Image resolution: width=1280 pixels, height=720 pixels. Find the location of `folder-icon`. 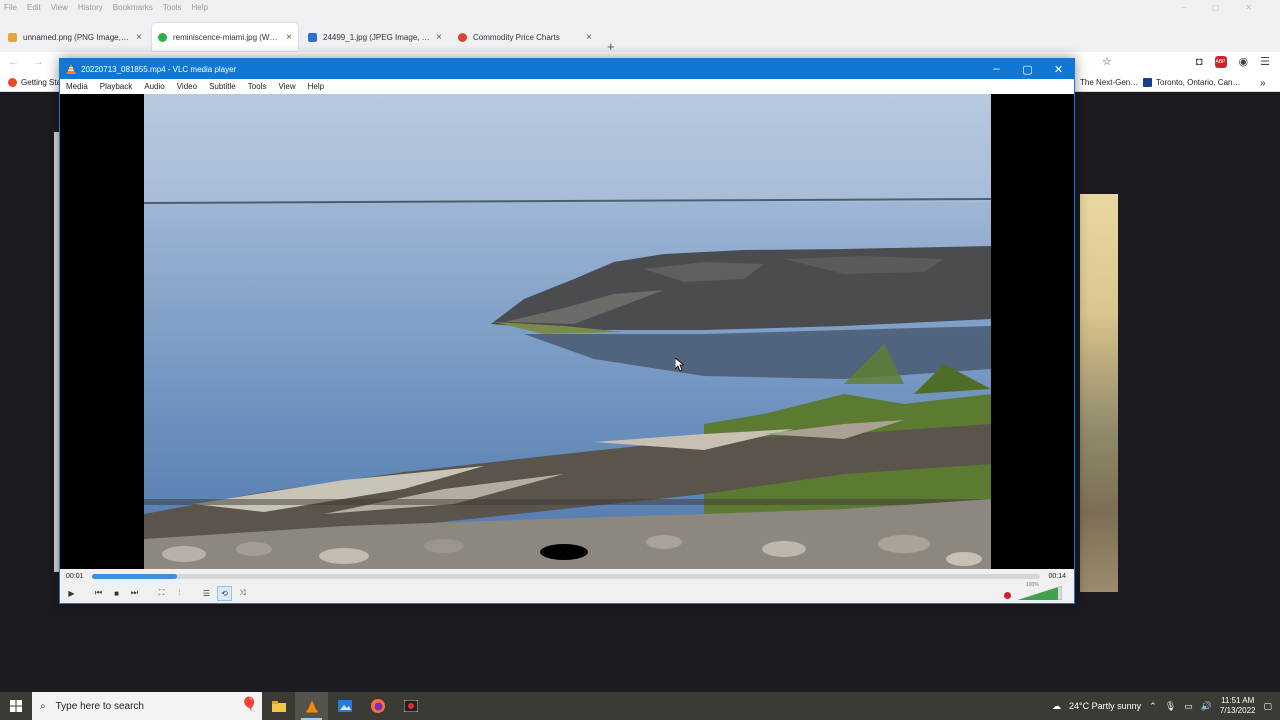

folder-icon is located at coordinates (278, 706).